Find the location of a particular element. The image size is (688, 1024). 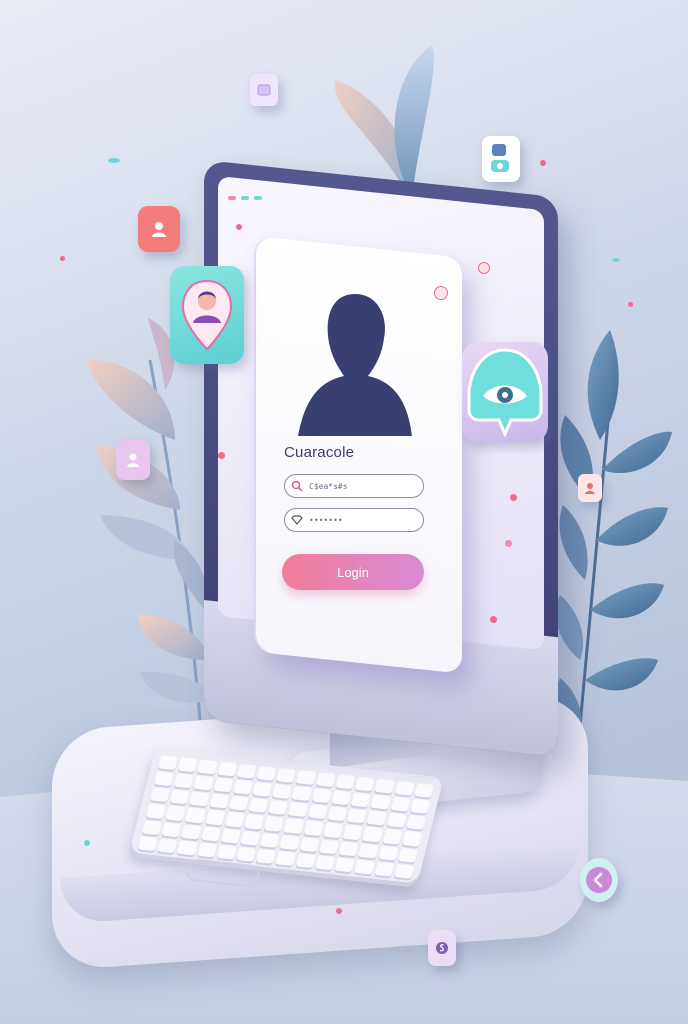

eye-pin-icon is located at coordinates (505, 393).